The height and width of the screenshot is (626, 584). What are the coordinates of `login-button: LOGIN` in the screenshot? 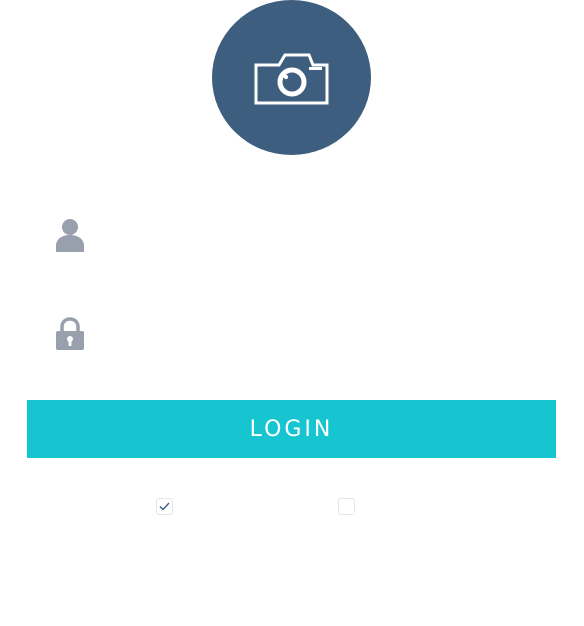 It's located at (291, 429).